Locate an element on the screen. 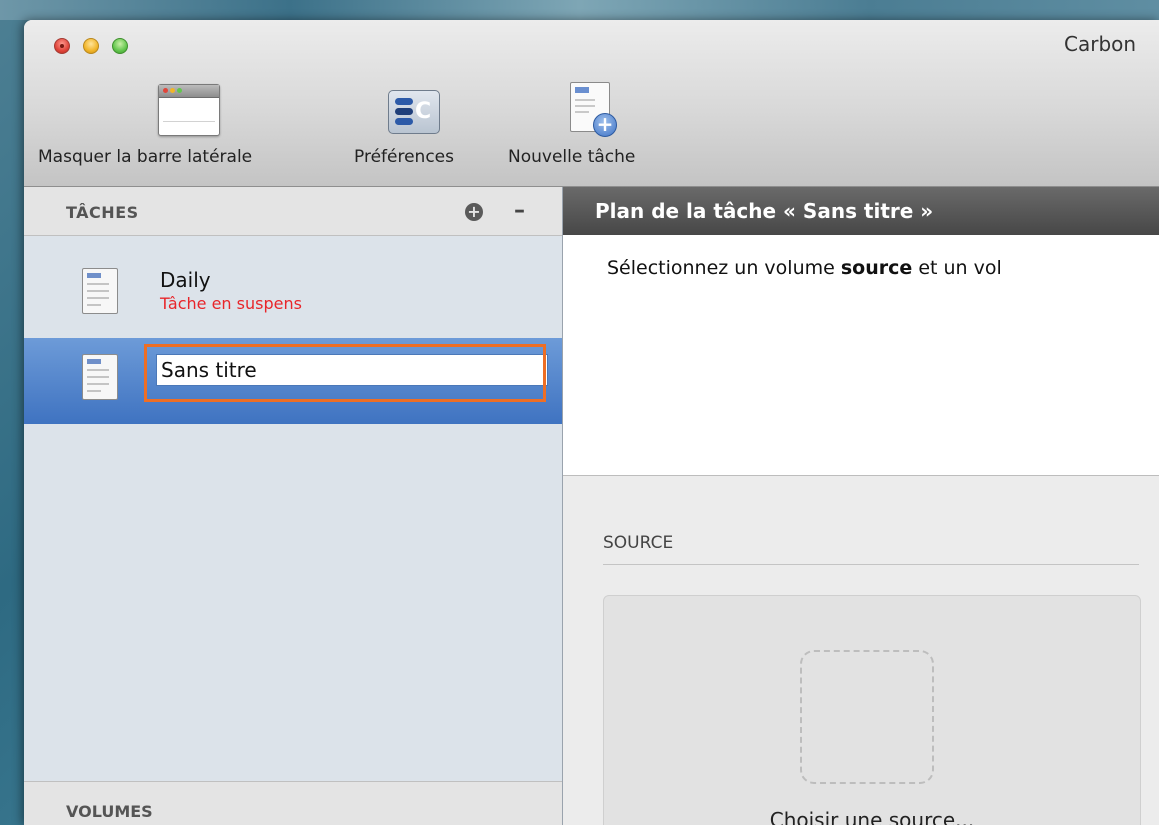 Image resolution: width=1159 pixels, height=825 pixels. instruction-text: Sélectionnez un volume source et un vol is located at coordinates (804, 268).